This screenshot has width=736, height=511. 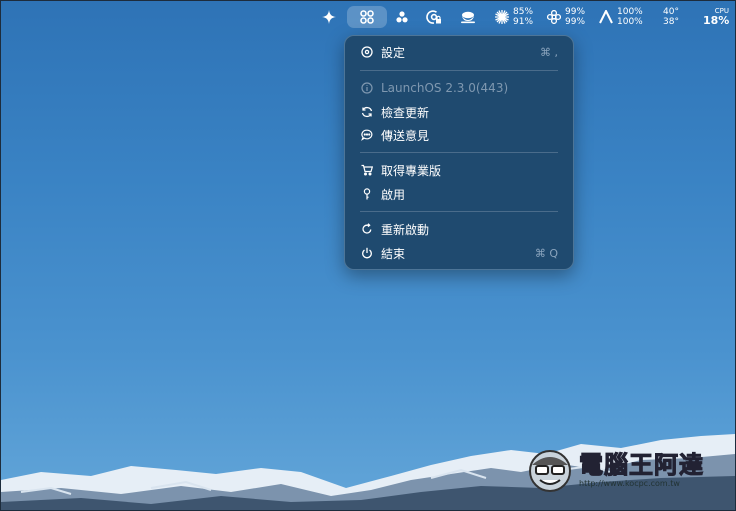 What do you see at coordinates (405, 112) in the screenshot?
I see `menu-item-label: 檢查更新` at bounding box center [405, 112].